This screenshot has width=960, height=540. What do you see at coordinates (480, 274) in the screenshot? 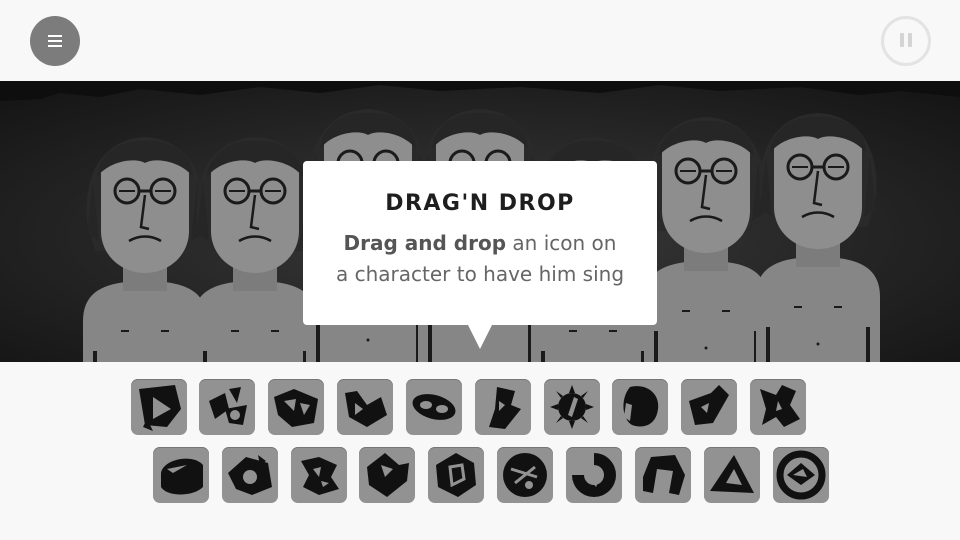
I see `tooltip-body-line2: a character to have him sing` at bounding box center [480, 274].